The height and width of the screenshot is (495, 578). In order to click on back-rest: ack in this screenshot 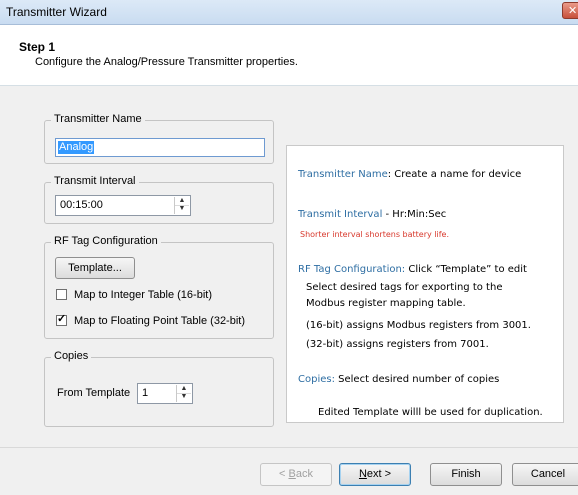, I will do `click(304, 474)`.